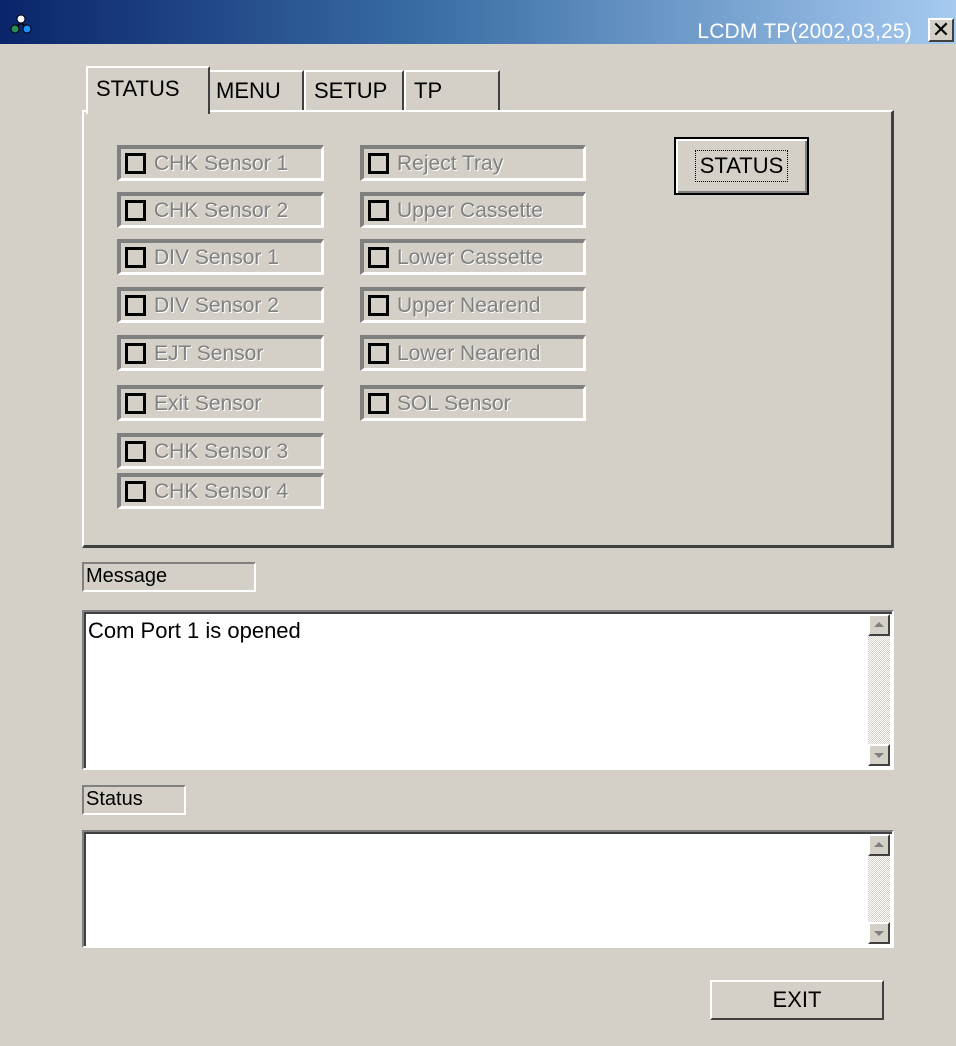  What do you see at coordinates (208, 403) in the screenshot?
I see `sensor-label: Exit Sensor` at bounding box center [208, 403].